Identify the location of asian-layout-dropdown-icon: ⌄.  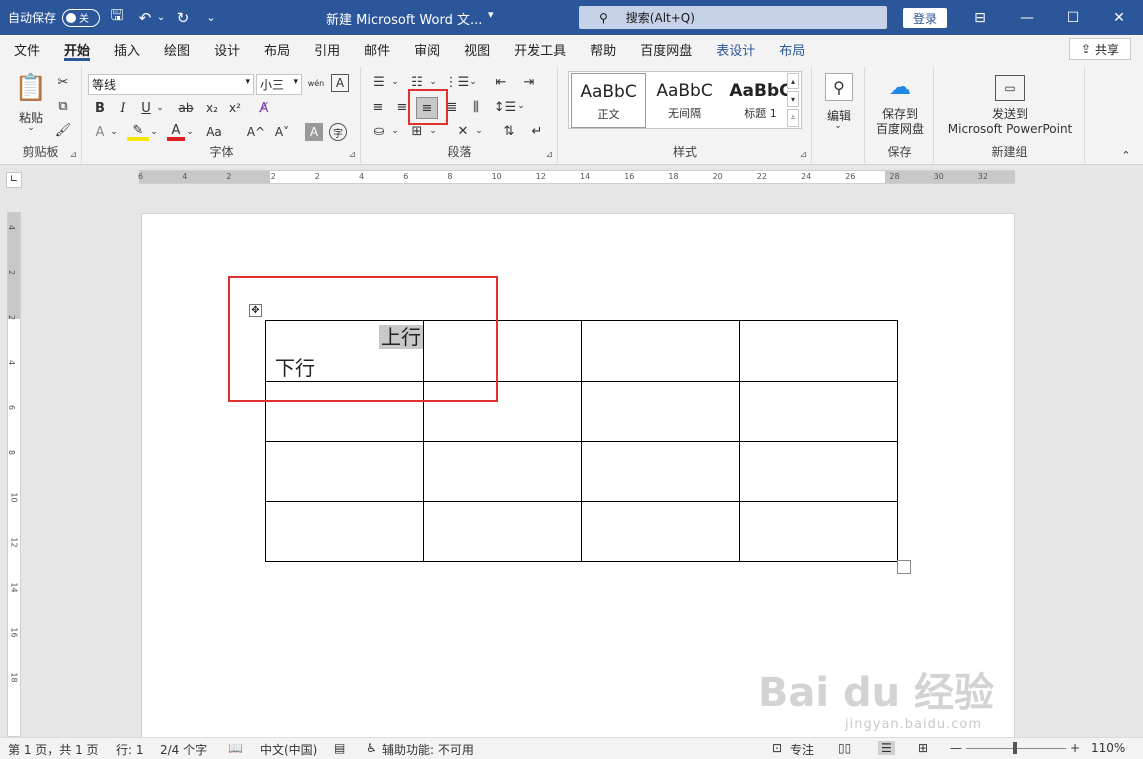
(479, 131).